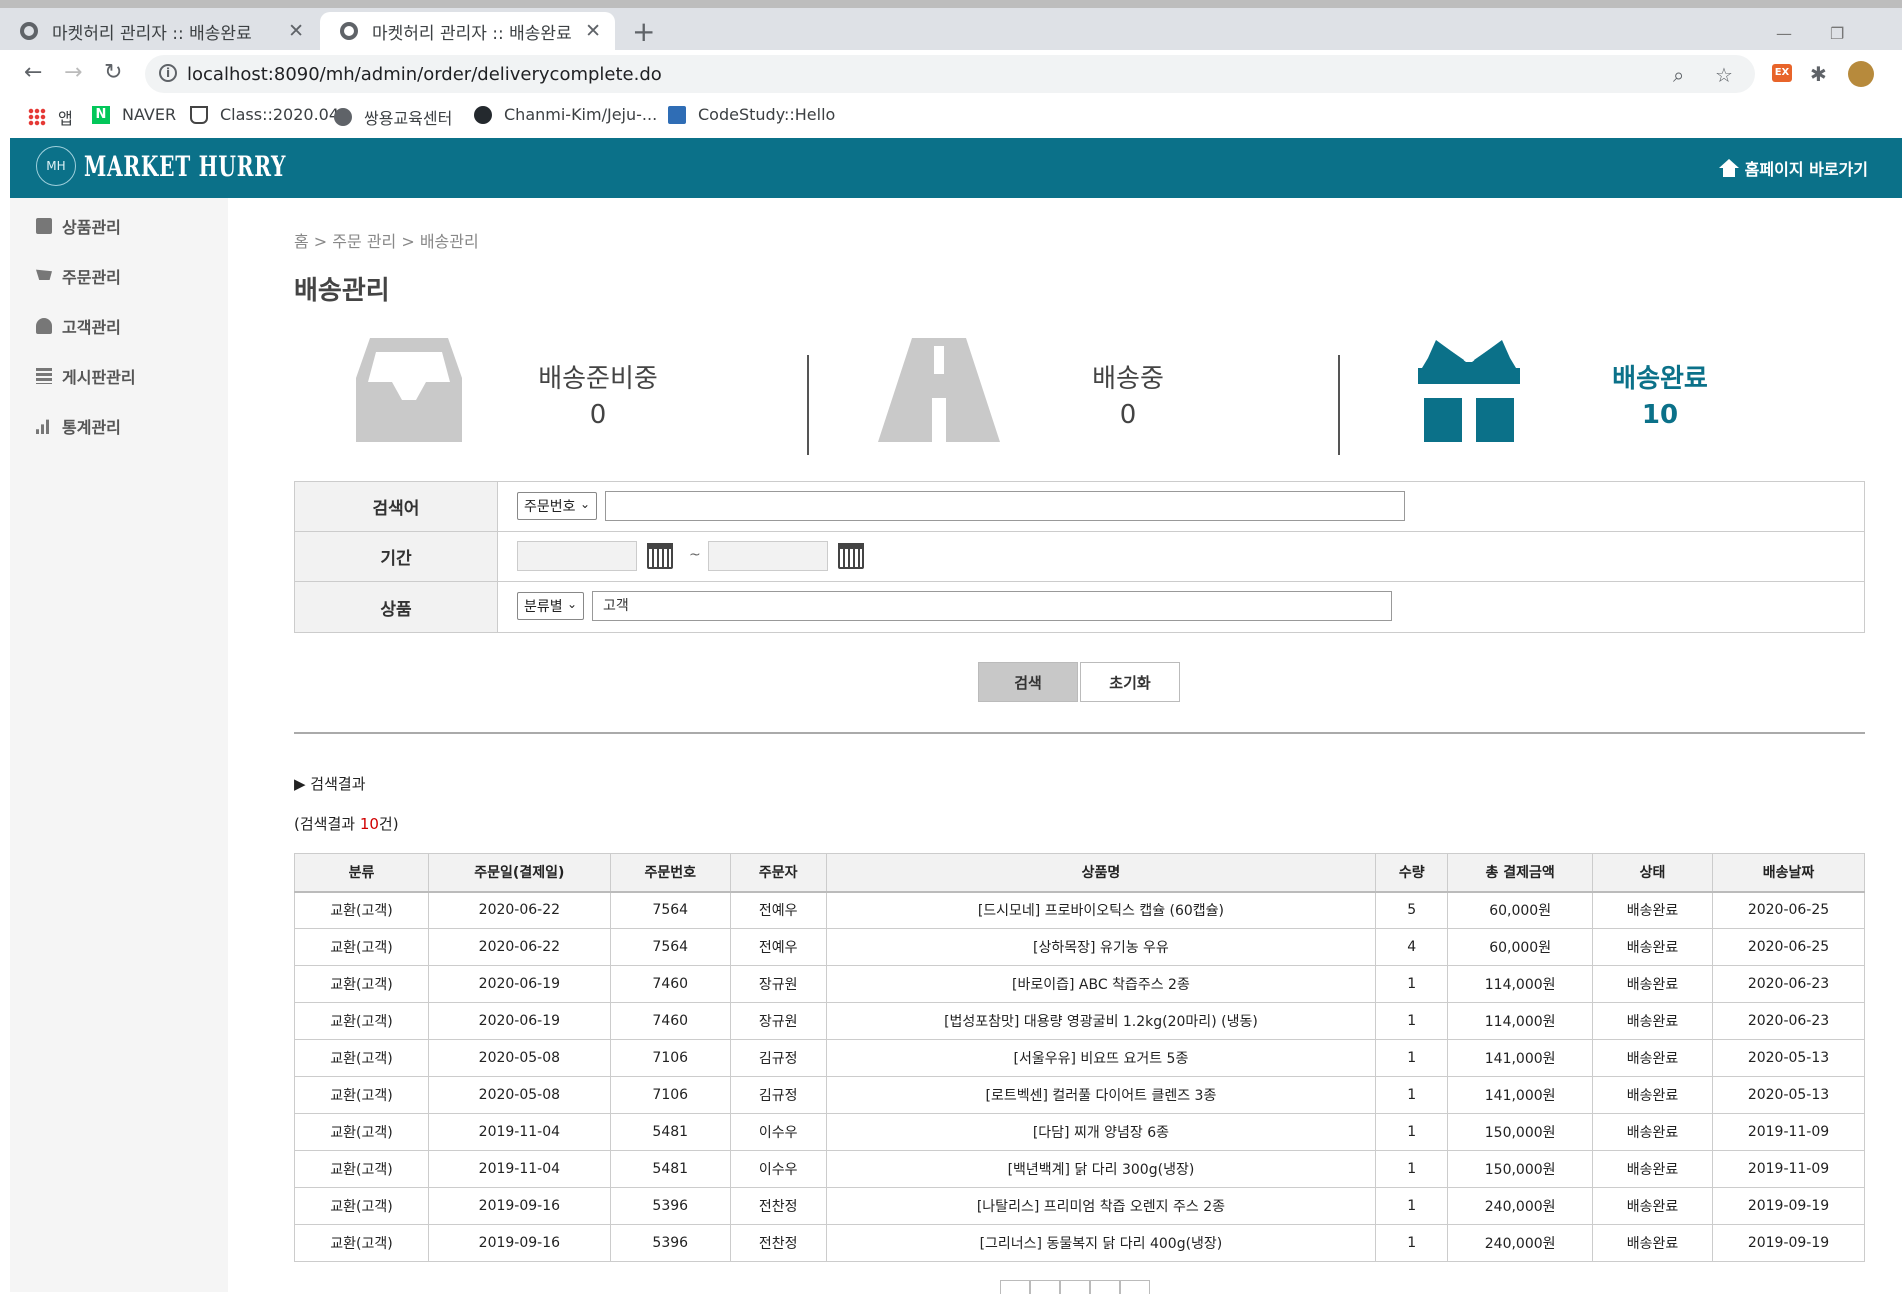 This screenshot has height=1294, width=1902. I want to click on status-complete-count: 10, so click(1660, 415).